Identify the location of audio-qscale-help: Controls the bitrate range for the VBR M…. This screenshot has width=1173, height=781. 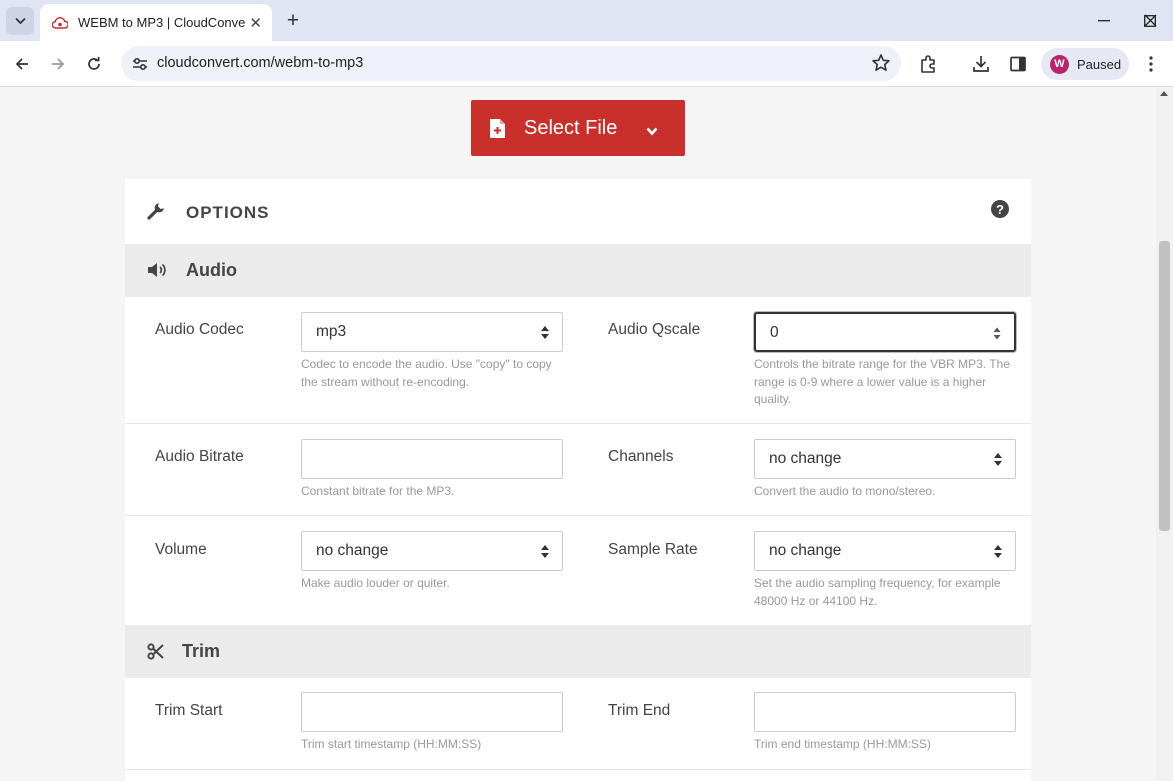
(882, 381).